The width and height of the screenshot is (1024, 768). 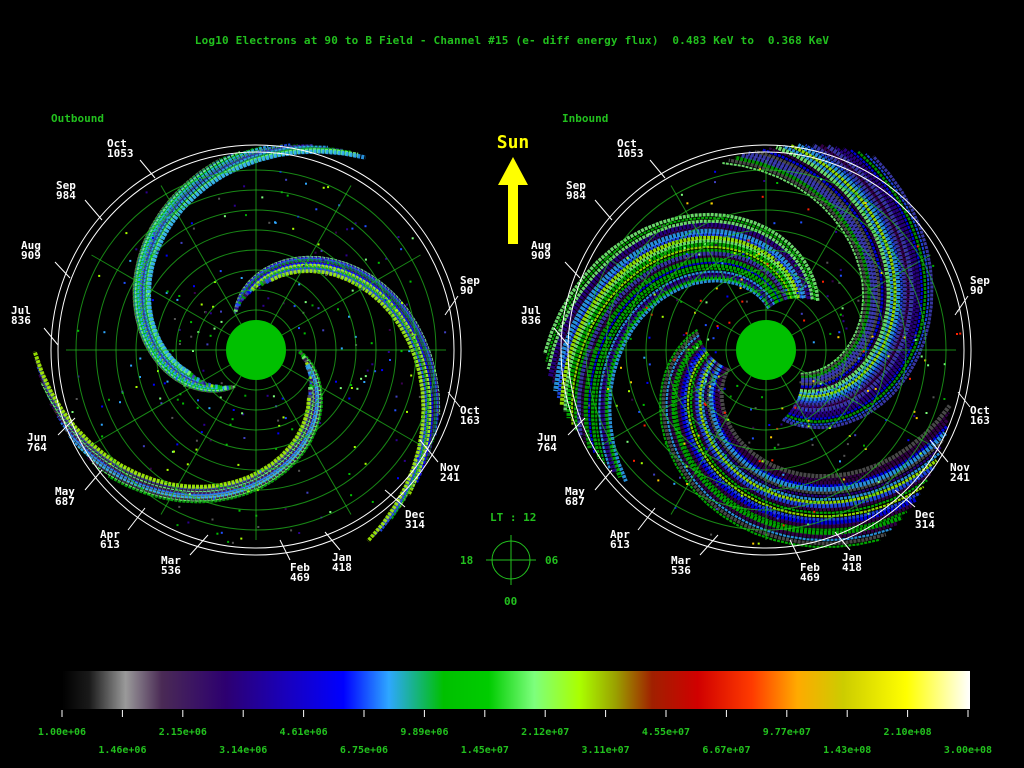 What do you see at coordinates (510, 601) in the screenshot?
I see `lt-bottom: 00` at bounding box center [510, 601].